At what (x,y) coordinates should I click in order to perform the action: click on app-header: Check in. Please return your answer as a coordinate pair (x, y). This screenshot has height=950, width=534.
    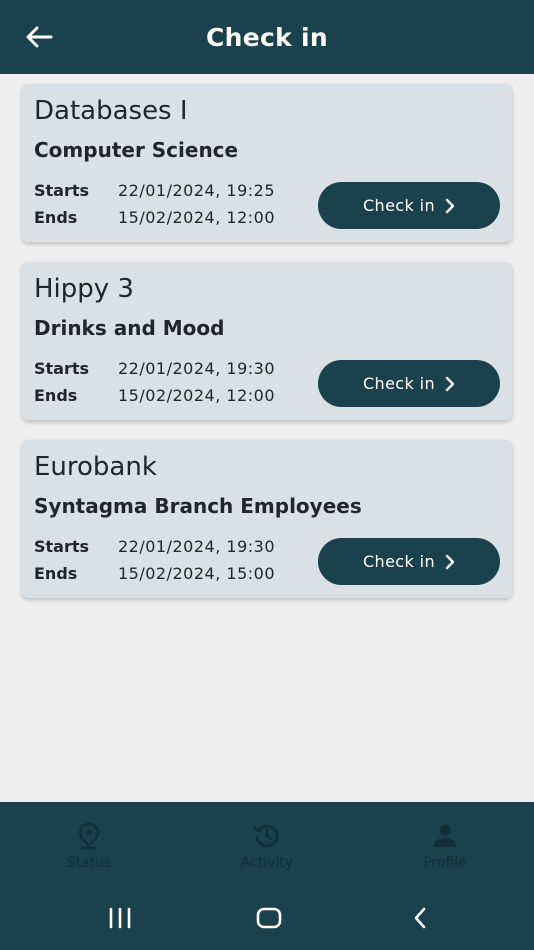
    Looking at the image, I should click on (267, 37).